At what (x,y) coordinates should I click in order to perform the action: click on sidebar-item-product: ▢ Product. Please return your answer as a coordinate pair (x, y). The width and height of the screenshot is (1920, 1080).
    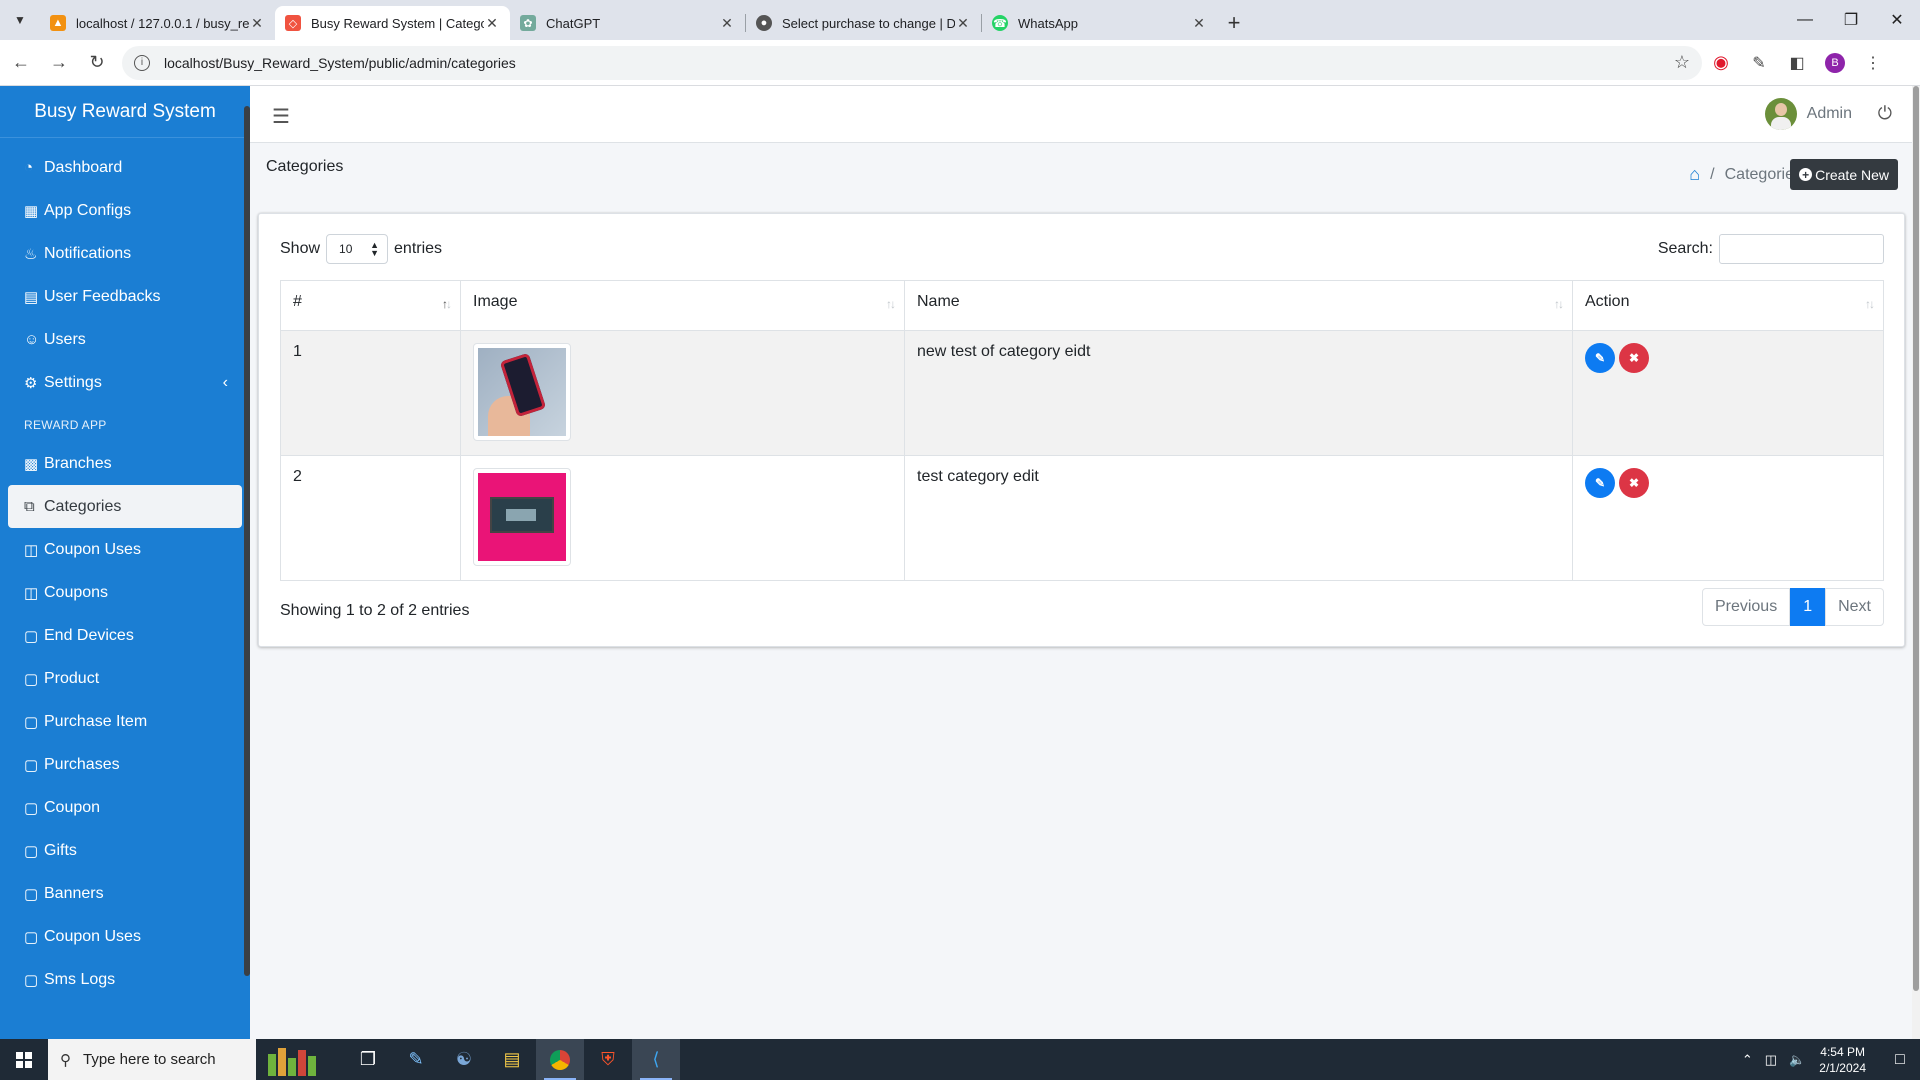
    Looking at the image, I should click on (125, 678).